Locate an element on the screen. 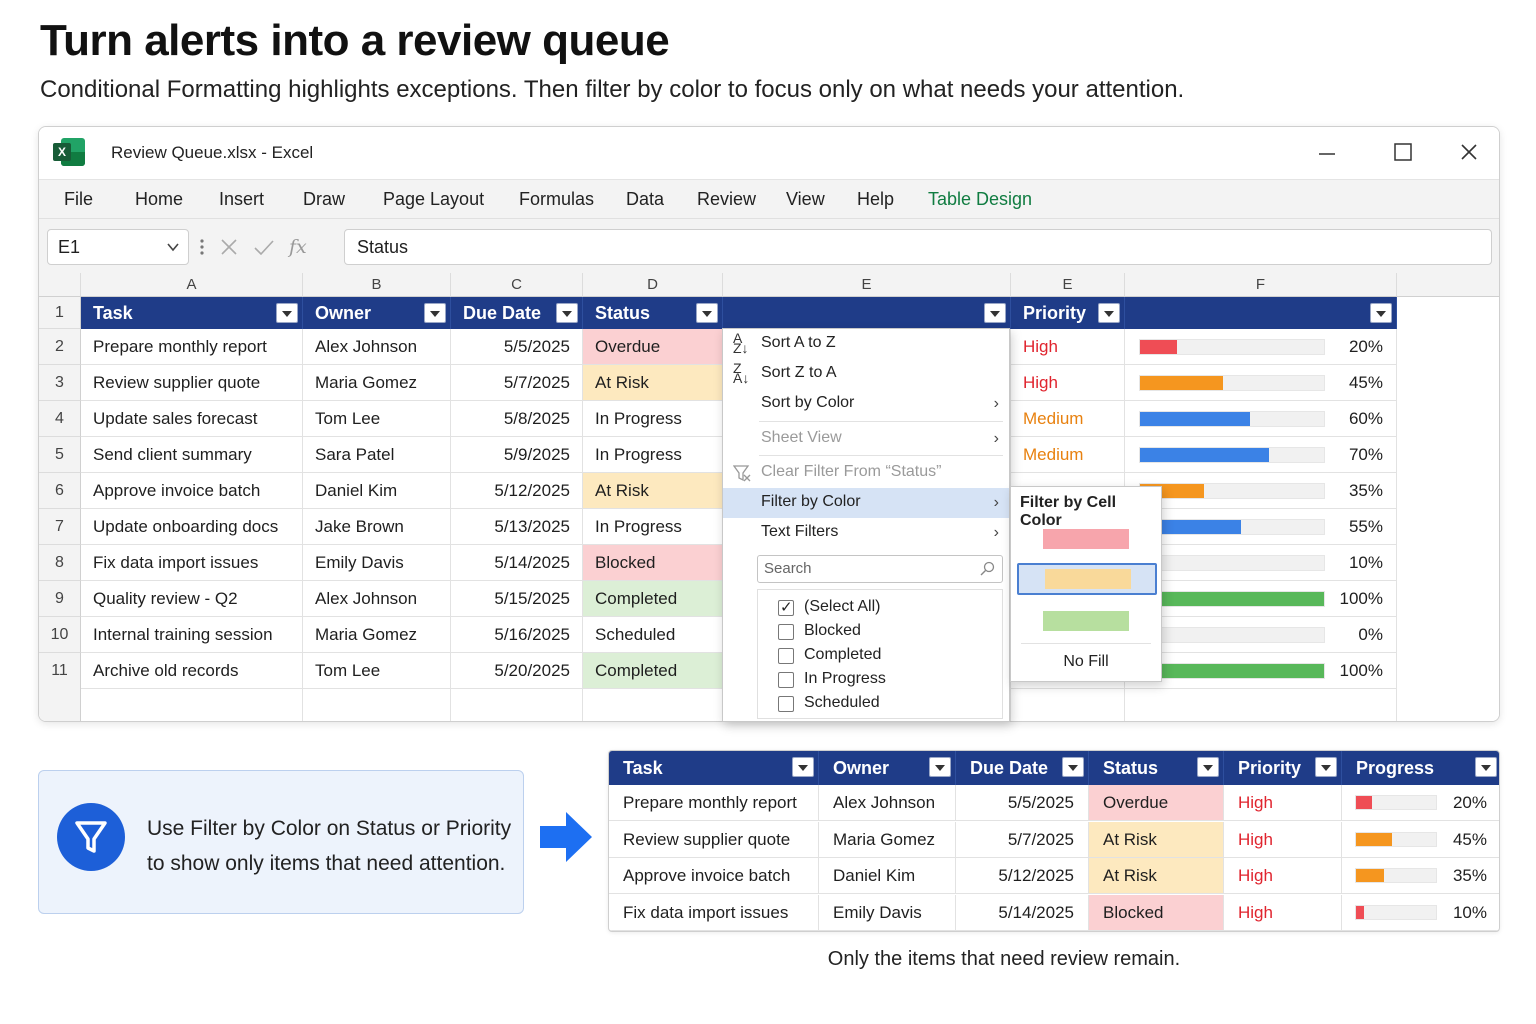 This screenshot has width=1536, height=1024. cell-status: Overdue is located at coordinates (653, 347).